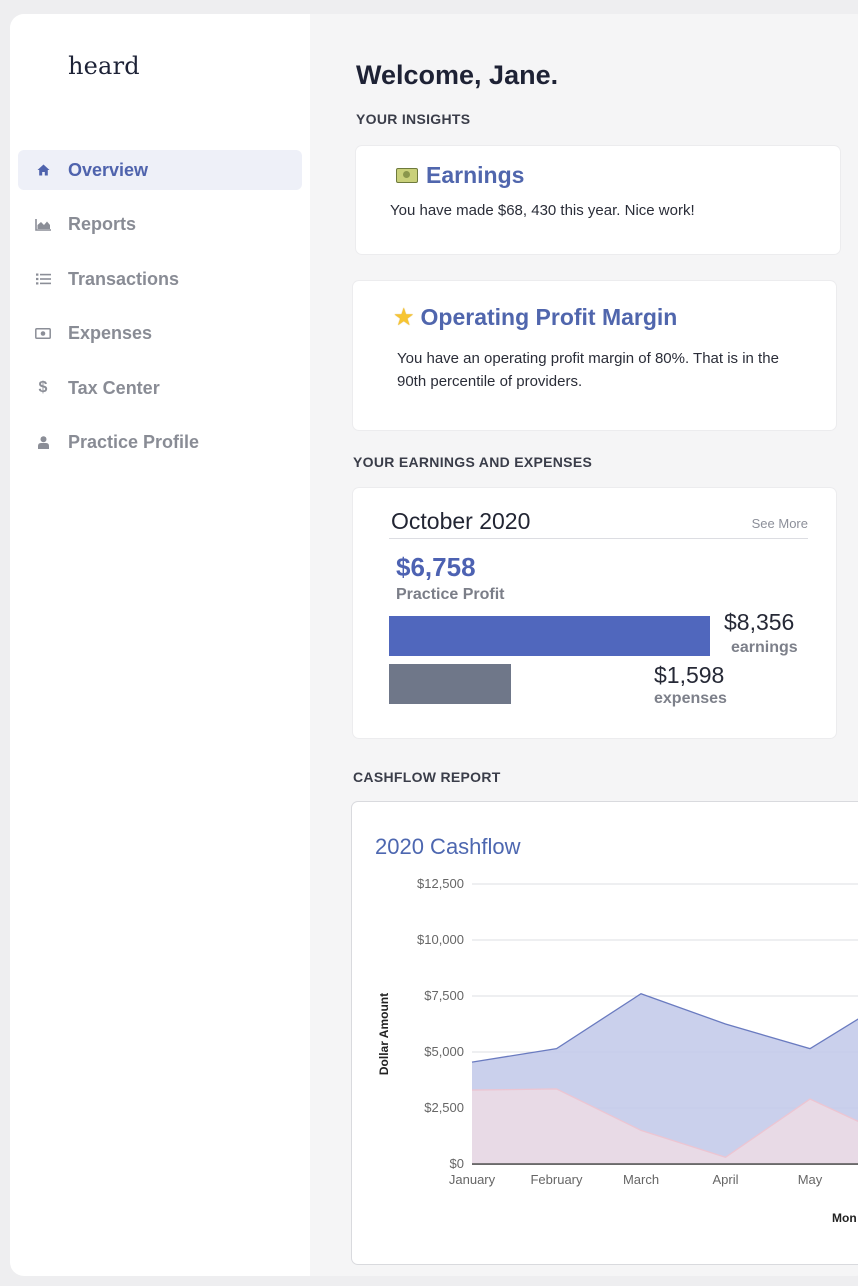 This screenshot has width=858, height=1286. What do you see at coordinates (440, 939) in the screenshot?
I see `y-tick-label: $10,000` at bounding box center [440, 939].